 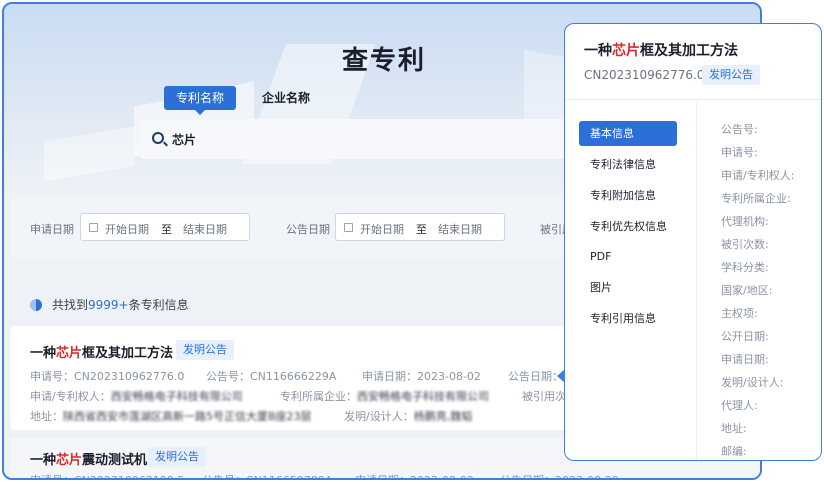 I want to click on field-applicant: 申请/专利权人:, so click(x=758, y=175).